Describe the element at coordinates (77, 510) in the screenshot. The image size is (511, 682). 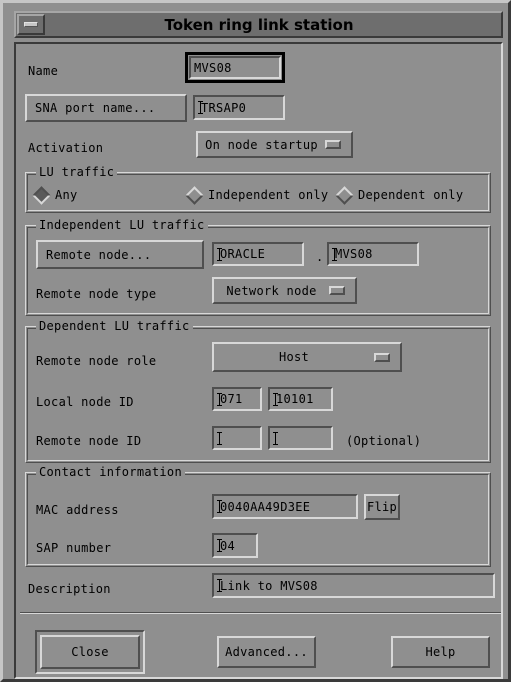
I see `mac-address-label: MAC address` at that location.